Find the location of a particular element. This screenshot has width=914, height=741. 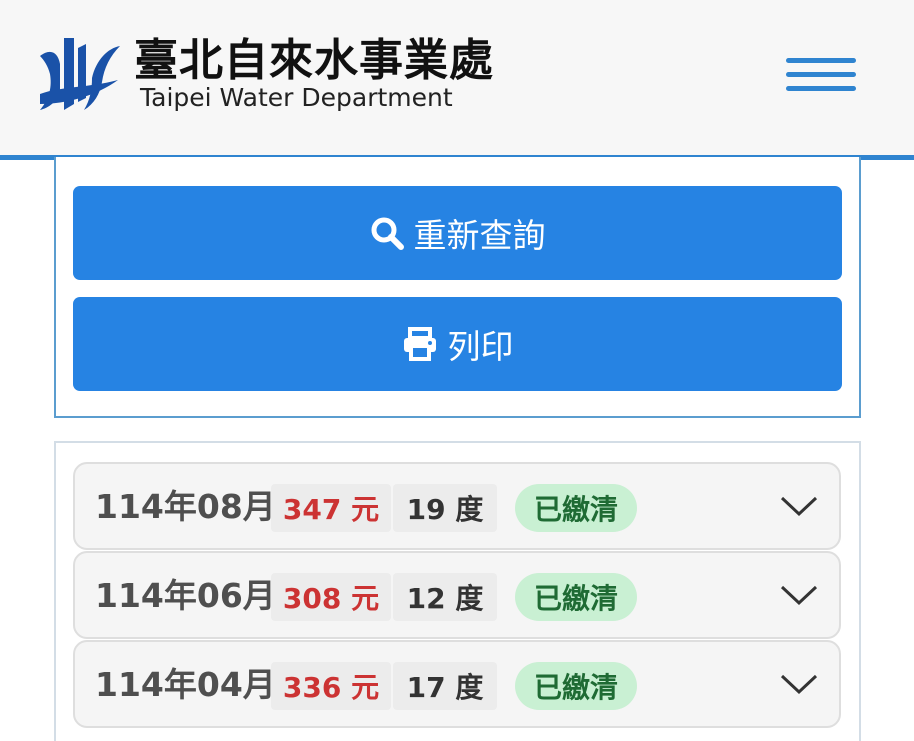

hamburger-menu-icon is located at coordinates (822, 75).